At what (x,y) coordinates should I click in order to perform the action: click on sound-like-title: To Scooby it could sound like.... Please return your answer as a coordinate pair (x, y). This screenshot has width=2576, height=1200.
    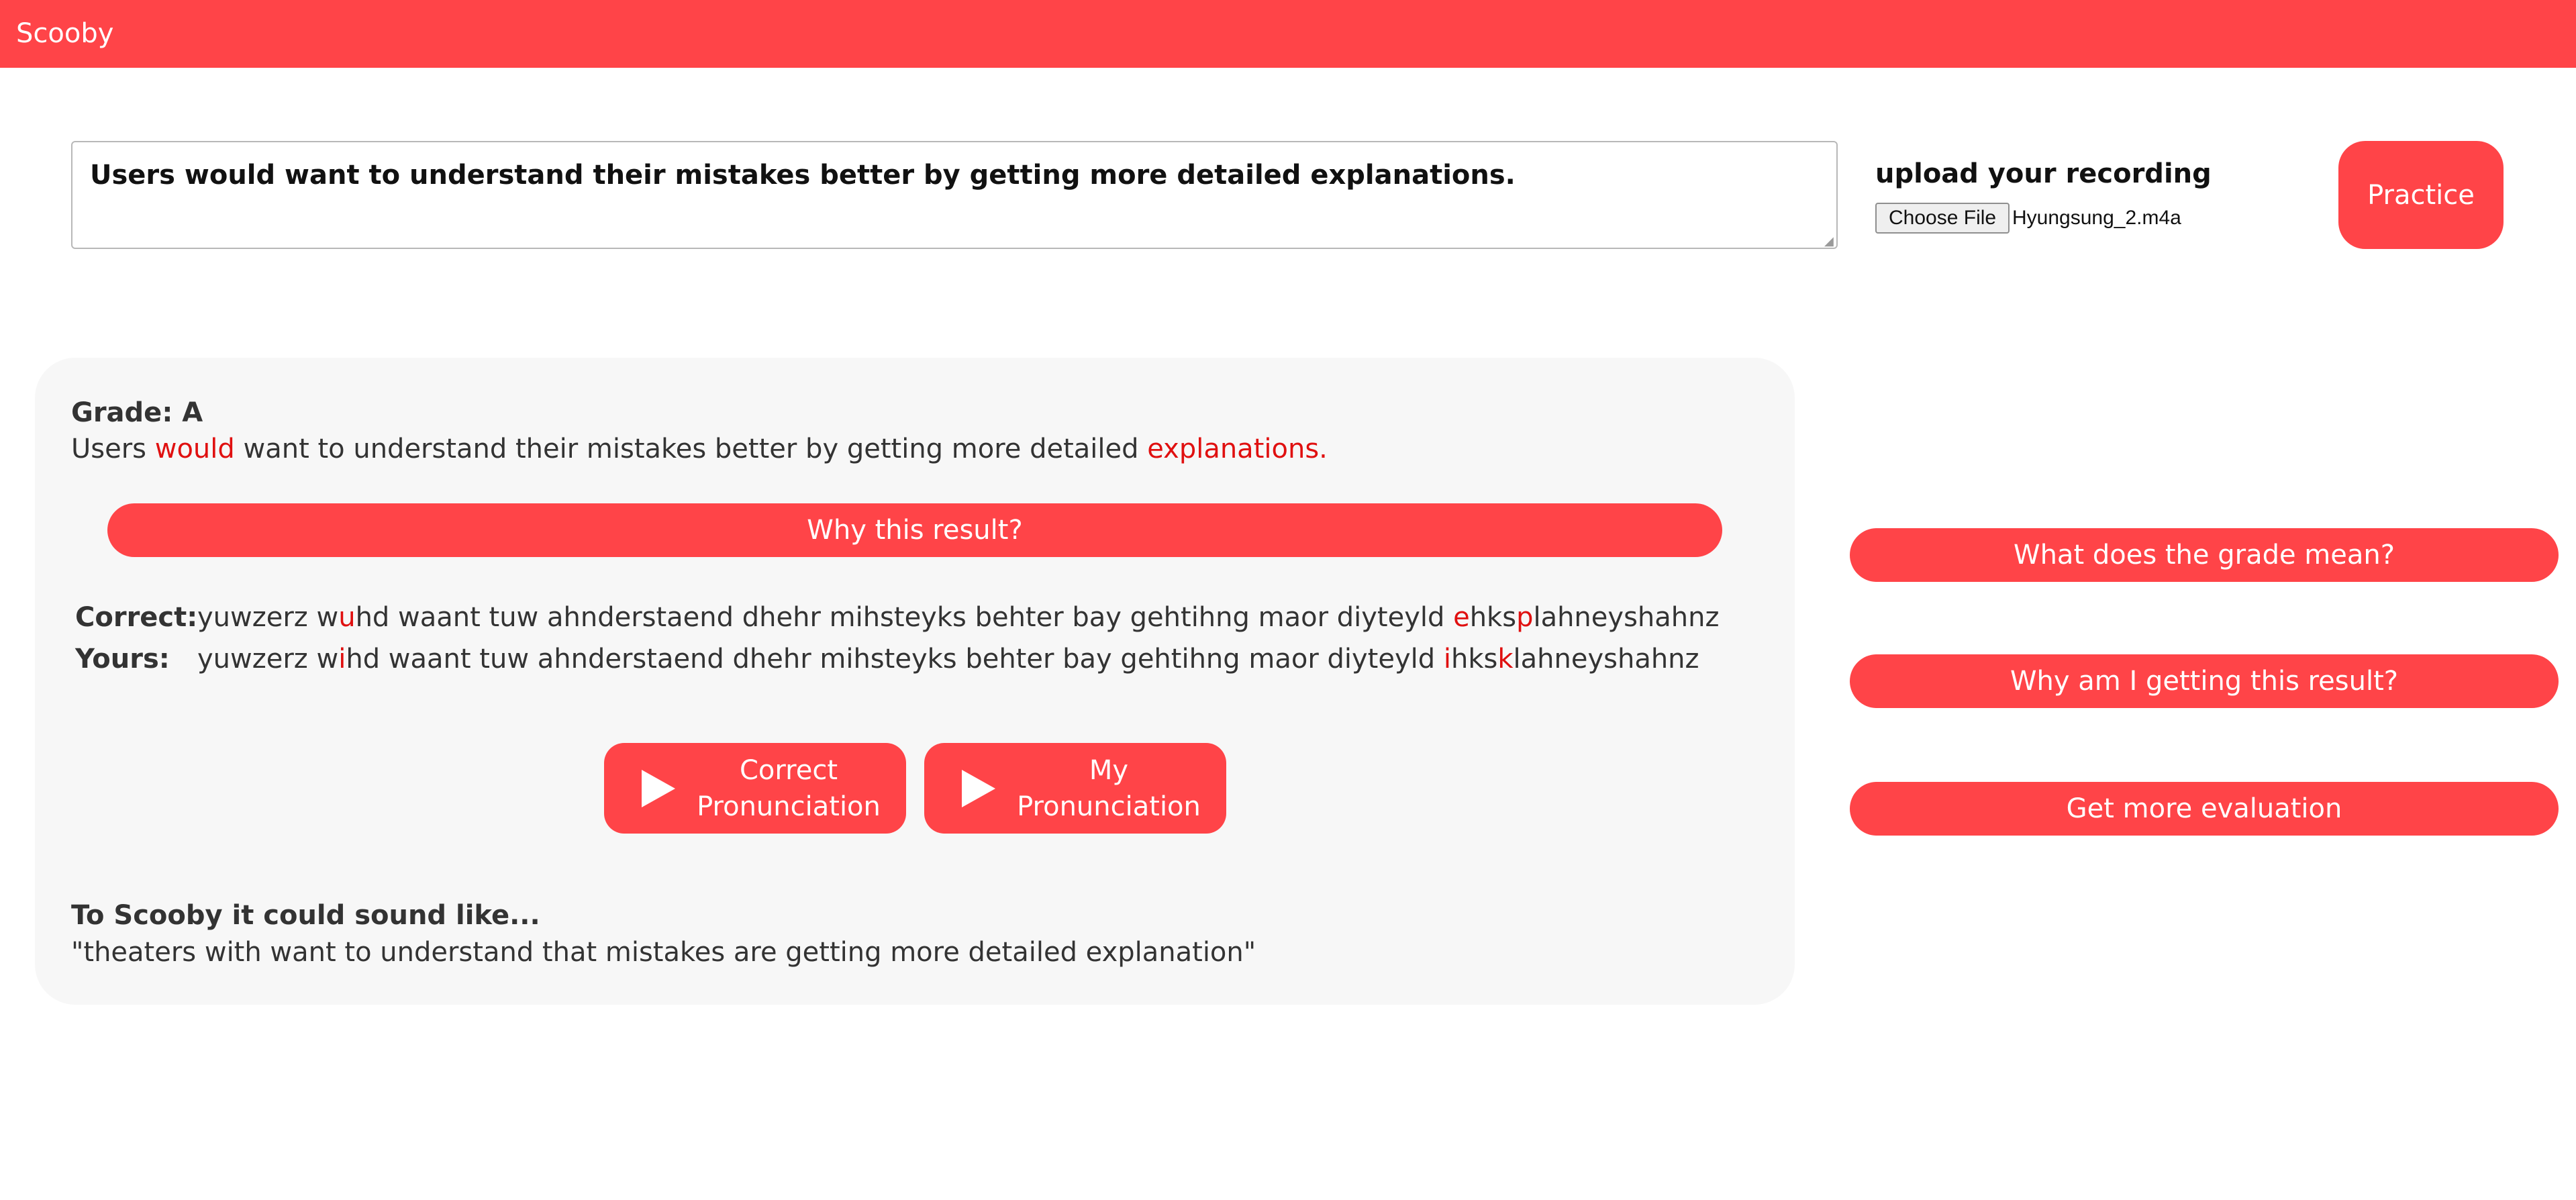
    Looking at the image, I should click on (305, 916).